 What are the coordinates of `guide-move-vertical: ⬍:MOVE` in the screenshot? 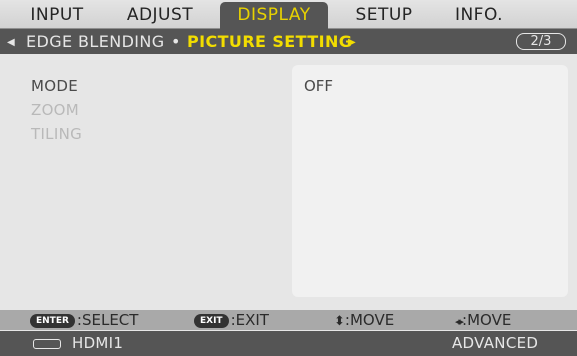 It's located at (364, 320).